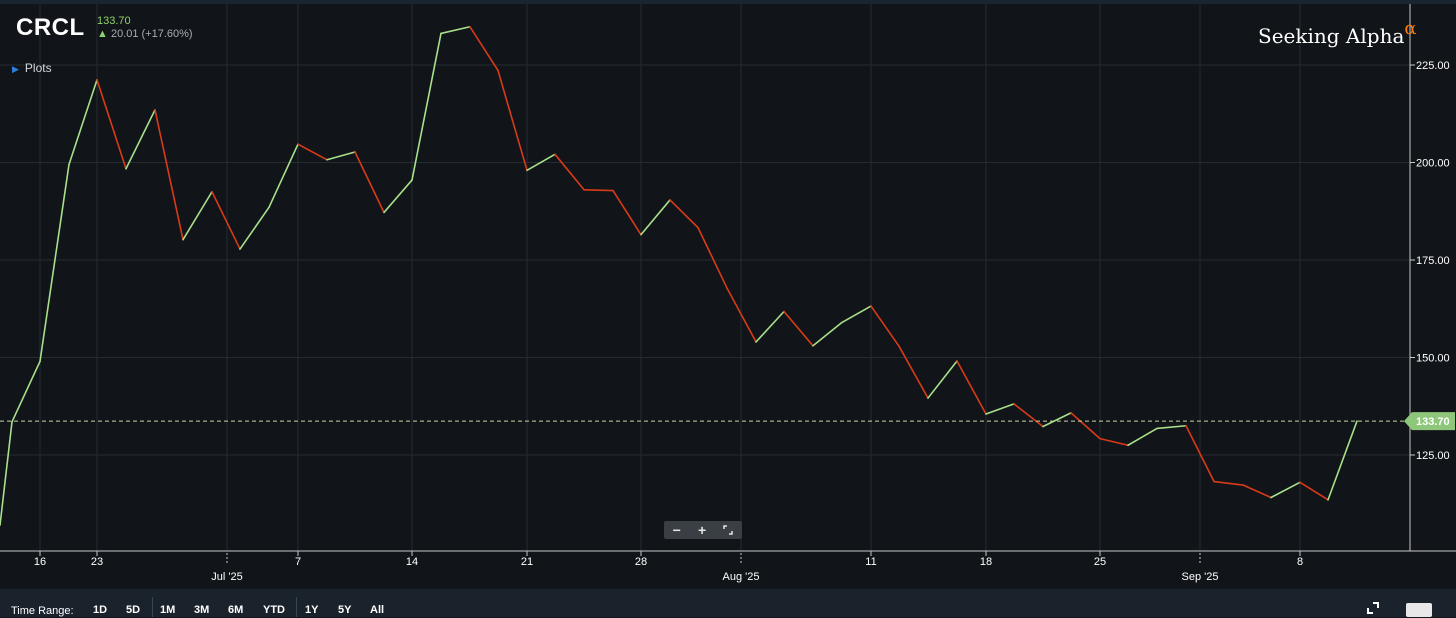 The height and width of the screenshot is (618, 1456). Describe the element at coordinates (741, 577) in the screenshot. I see `x-tick-label: Aug '25` at that location.